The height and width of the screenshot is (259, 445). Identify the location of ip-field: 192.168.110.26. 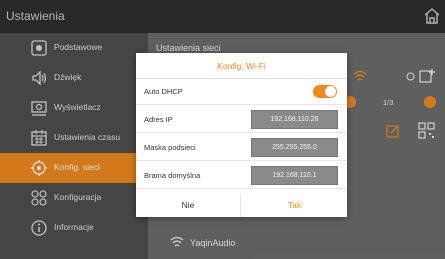
(294, 119).